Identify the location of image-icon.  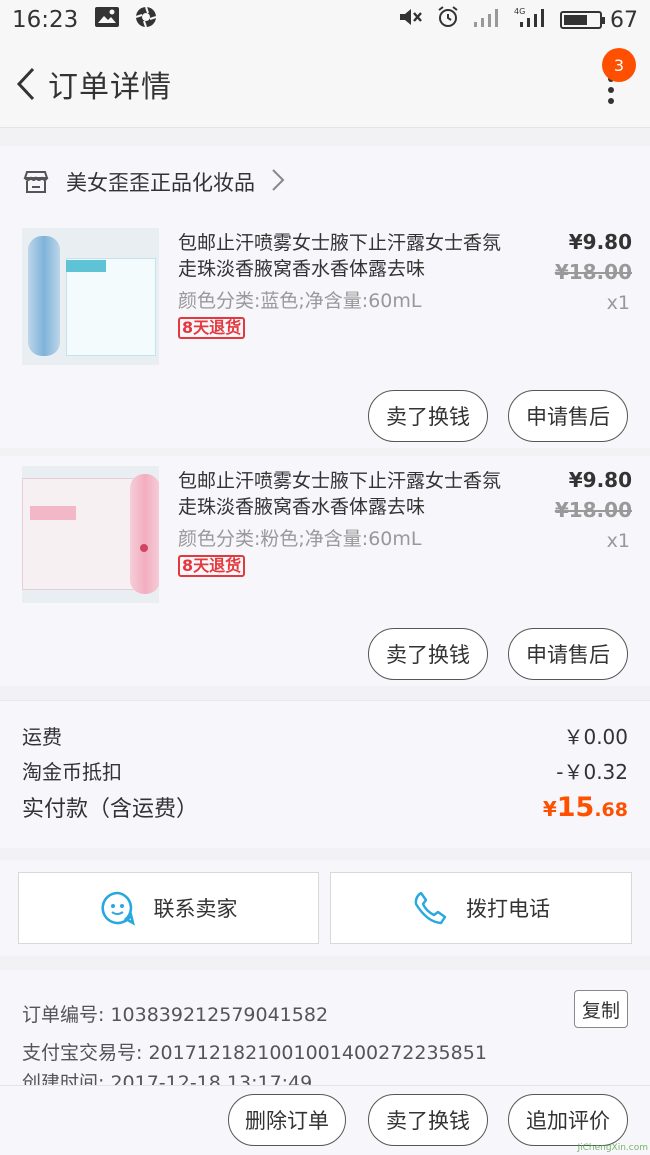
(107, 20).